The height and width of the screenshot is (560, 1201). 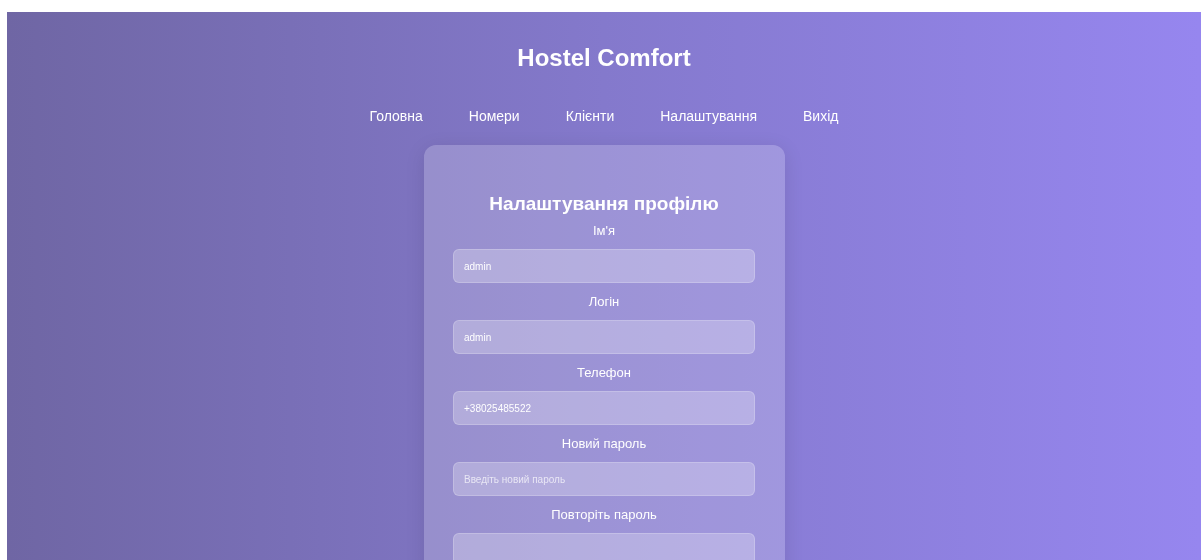 I want to click on field-label: Новий пароль, so click(x=604, y=443).